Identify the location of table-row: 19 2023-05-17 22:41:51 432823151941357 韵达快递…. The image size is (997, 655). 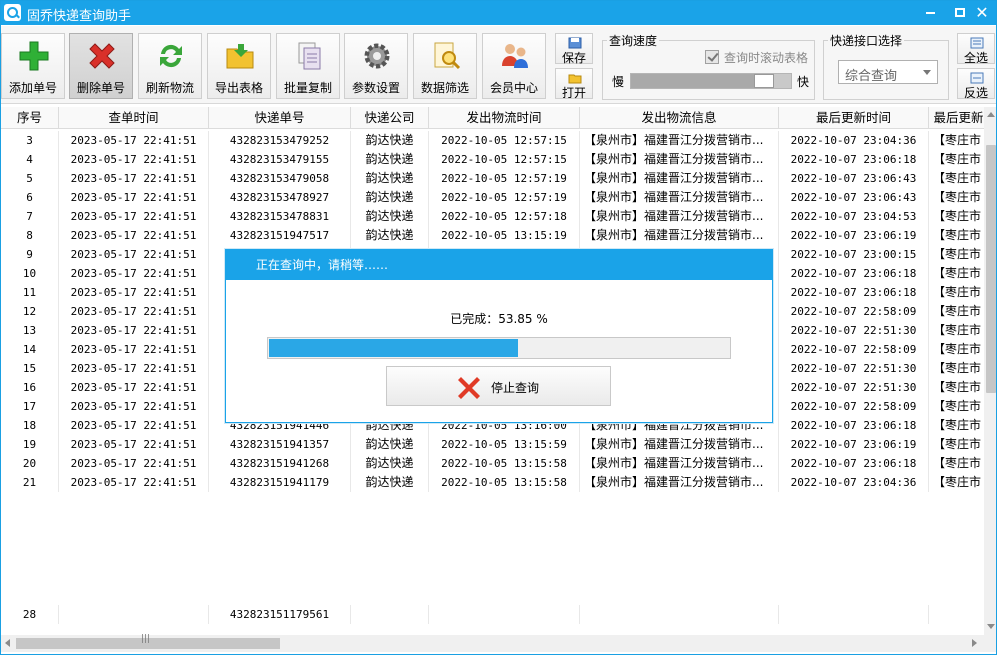
(492, 444).